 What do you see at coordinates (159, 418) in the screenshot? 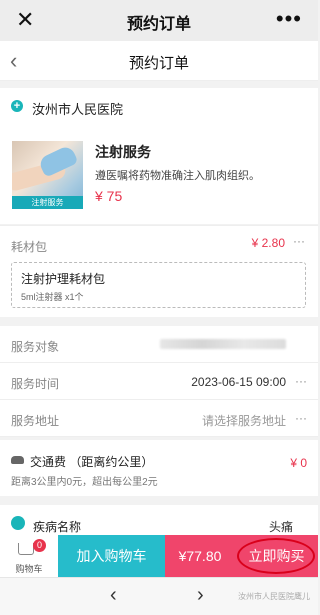
I see `row-service-address: 服务地址 请选择服务地址 ···` at bounding box center [159, 418].